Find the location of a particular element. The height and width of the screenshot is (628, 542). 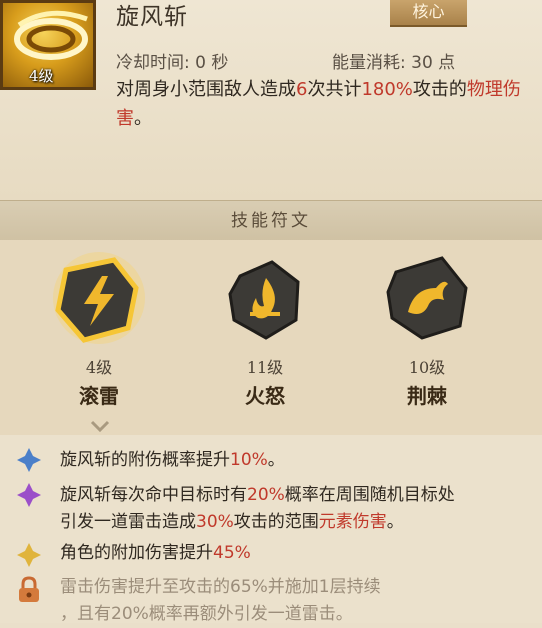

effect-text: 旋风斩每次命中目标时有 is located at coordinates (153, 495).